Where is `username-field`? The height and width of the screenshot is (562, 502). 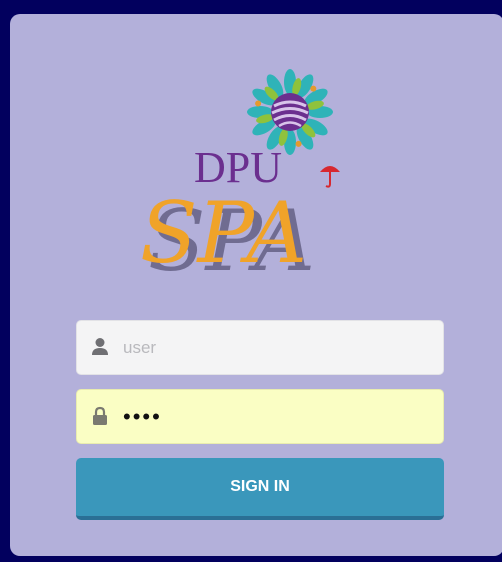 username-field is located at coordinates (260, 347).